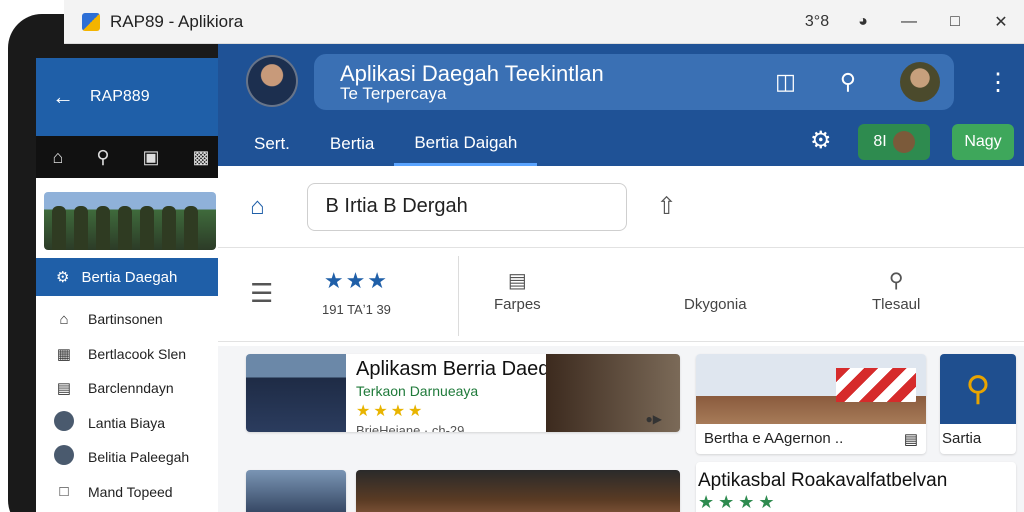 The width and height of the screenshot is (1024, 512). Describe the element at coordinates (466, 144) in the screenshot. I see `tab-bertia-daigah: Bertia Daigah` at that location.